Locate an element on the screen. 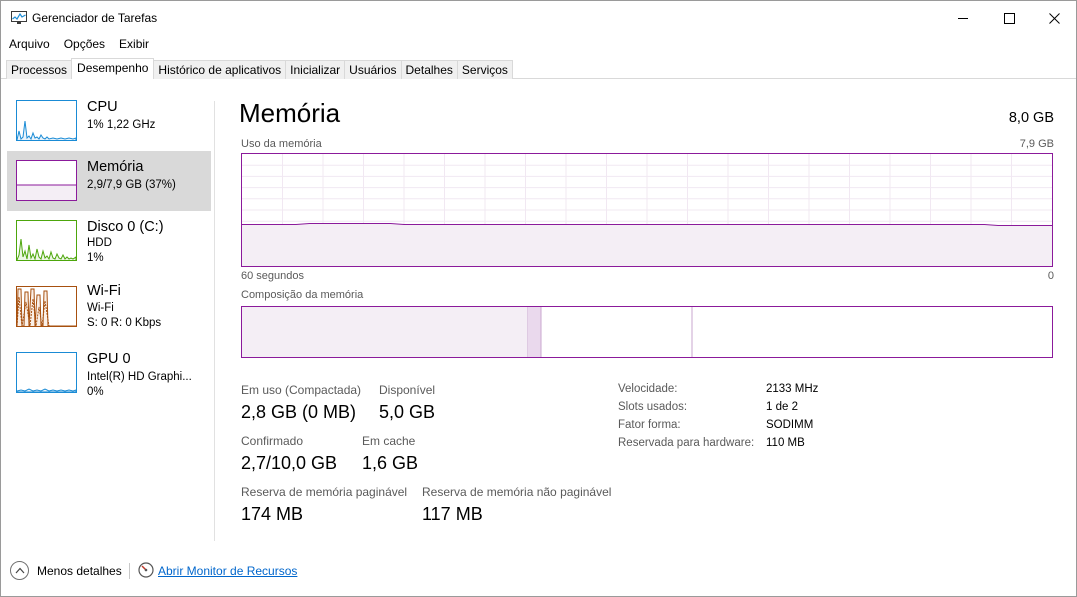 The height and width of the screenshot is (597, 1077). sidebar-disk-line2: 1% is located at coordinates (95, 258).